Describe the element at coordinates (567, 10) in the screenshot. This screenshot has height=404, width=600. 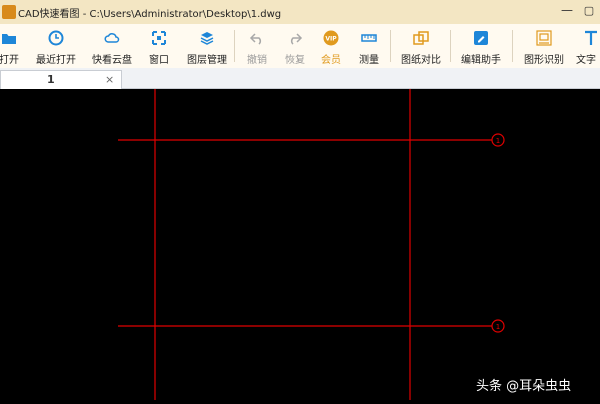
I see `minimize-button: —` at that location.